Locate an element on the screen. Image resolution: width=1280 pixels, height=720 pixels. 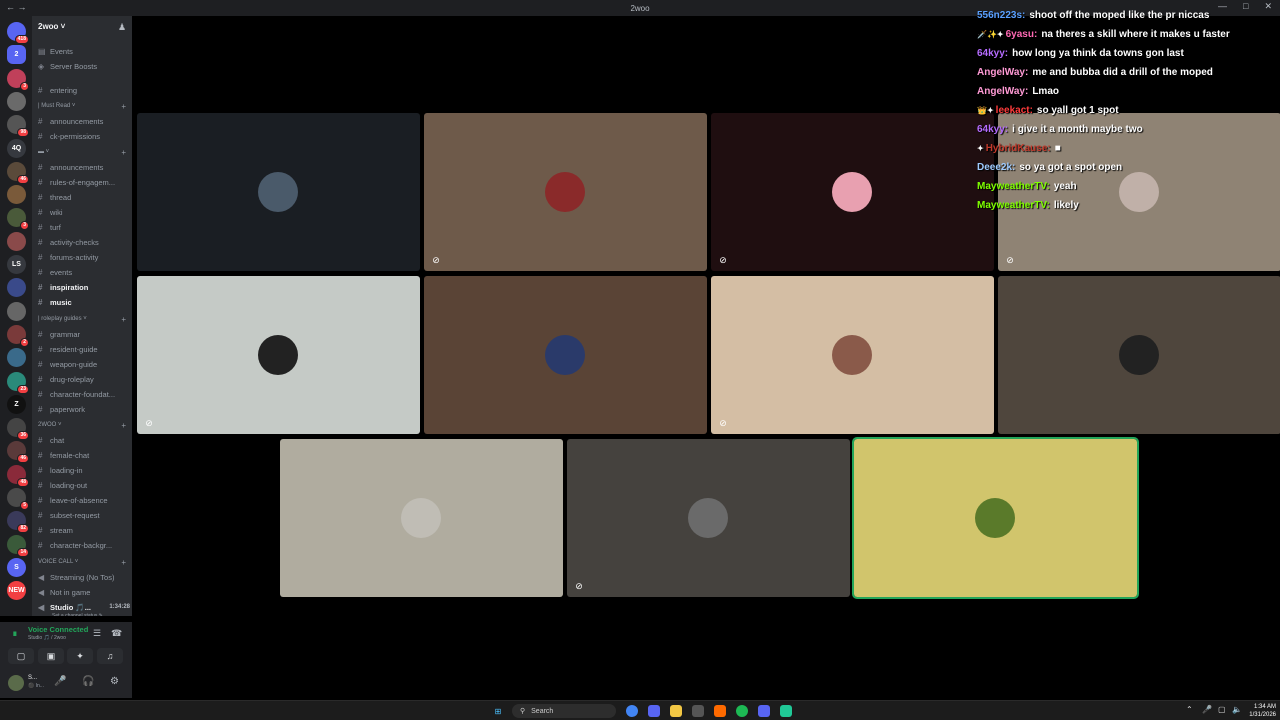
chat-username: 6yasu: is located at coordinates (1022, 34).